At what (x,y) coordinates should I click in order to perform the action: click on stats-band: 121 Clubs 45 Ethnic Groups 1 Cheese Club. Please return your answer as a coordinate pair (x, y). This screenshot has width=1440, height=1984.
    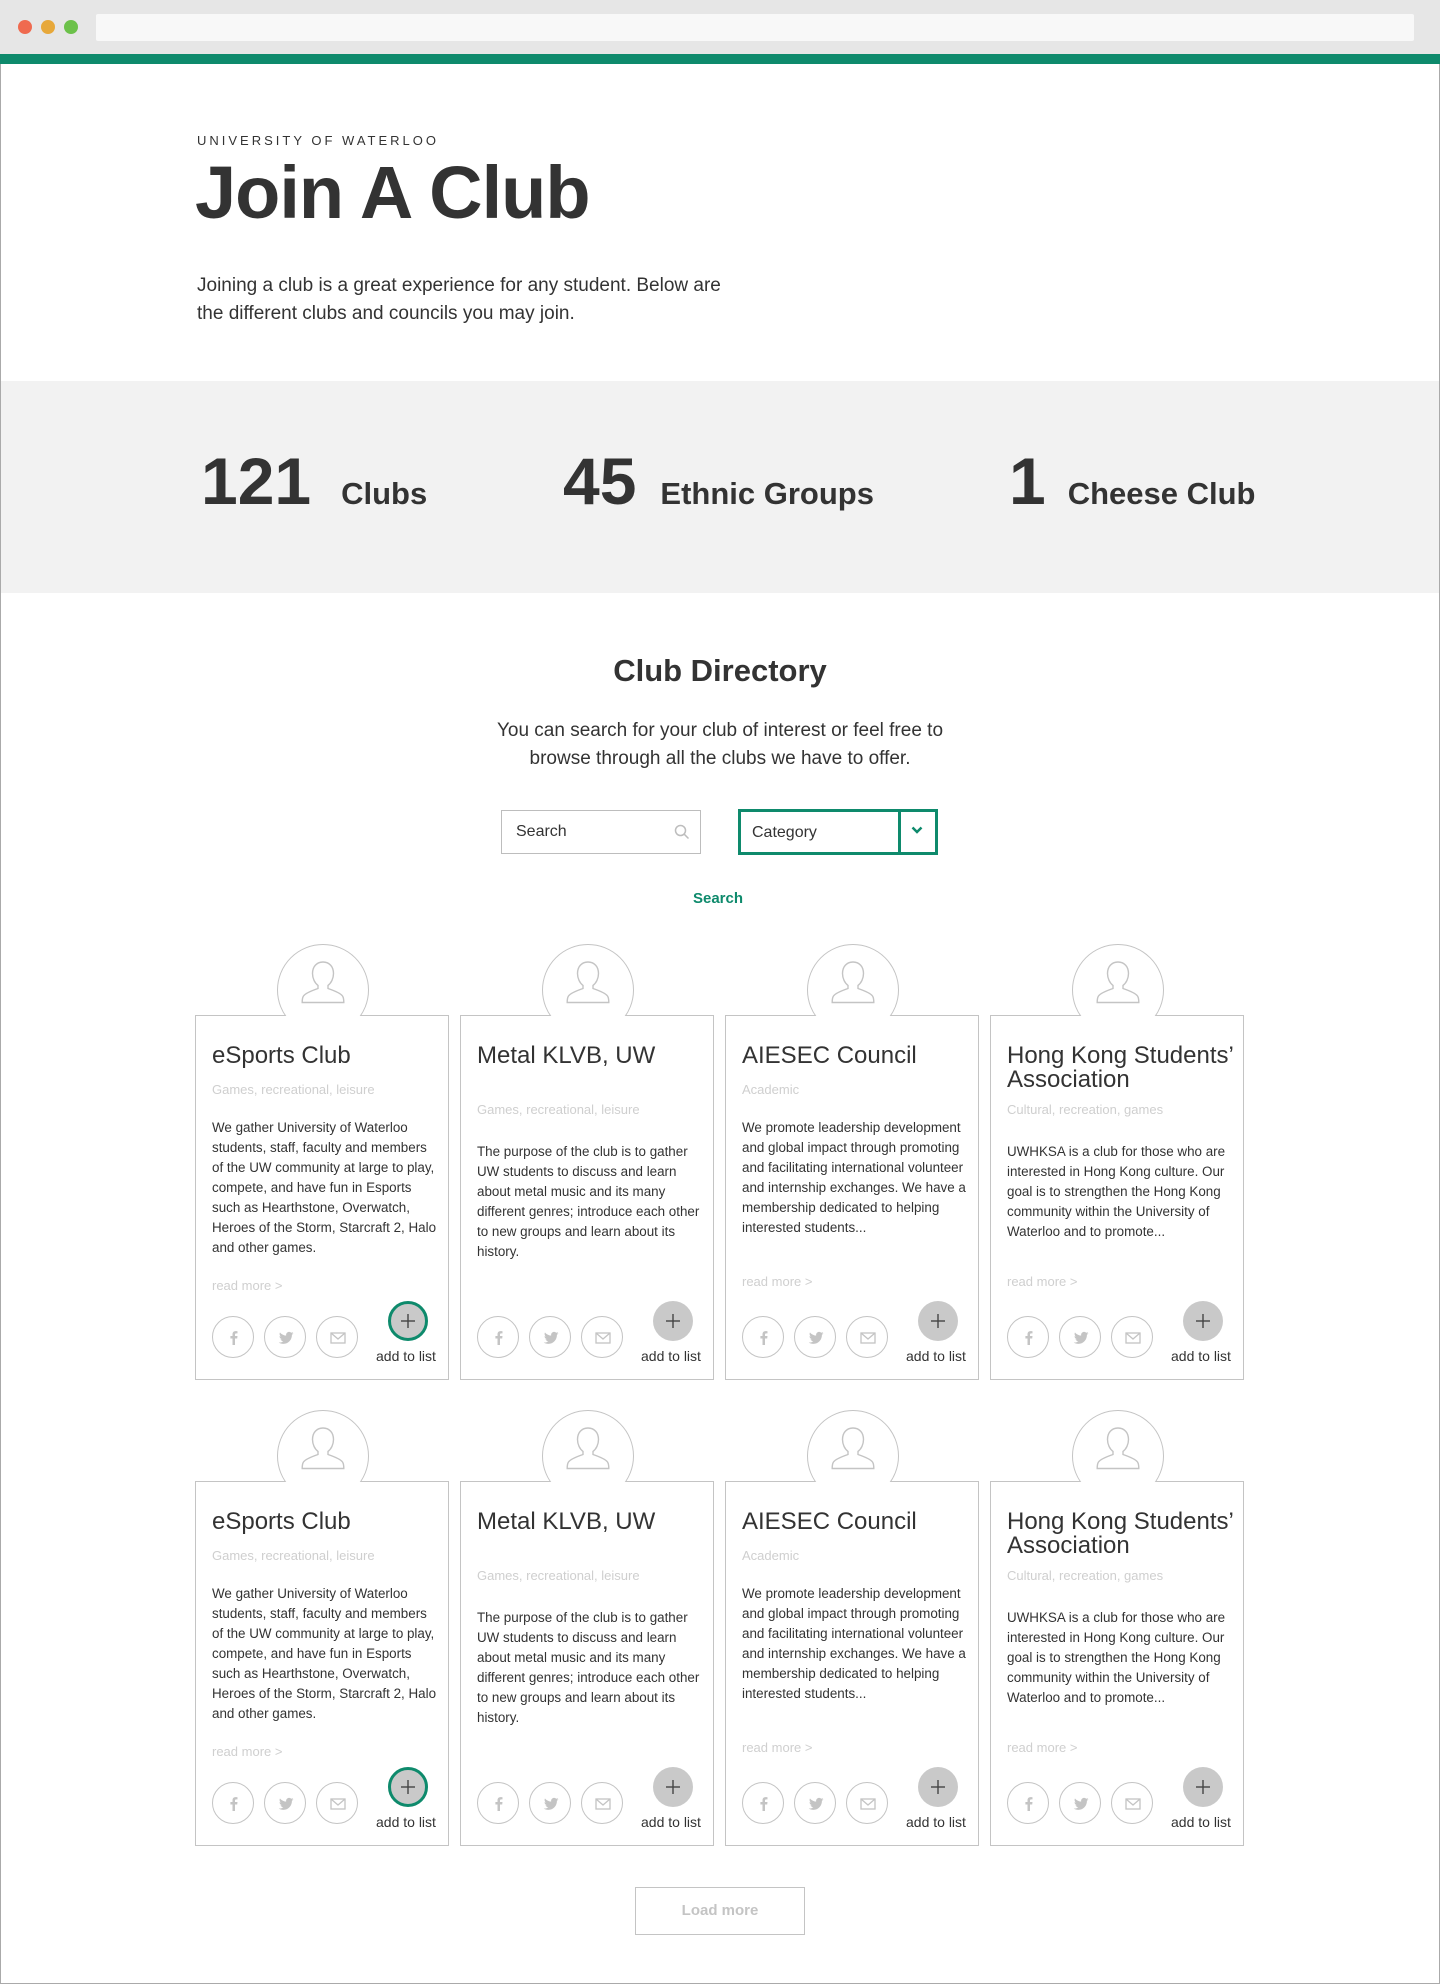
    Looking at the image, I should click on (720, 487).